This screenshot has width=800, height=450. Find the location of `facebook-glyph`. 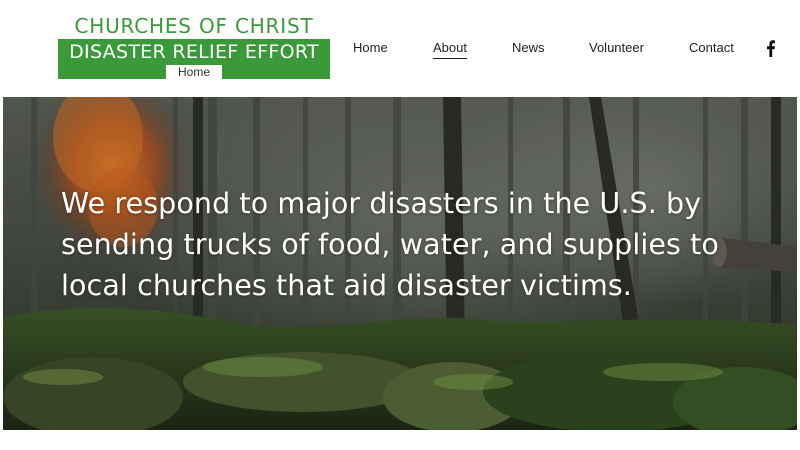

facebook-glyph is located at coordinates (771, 48).